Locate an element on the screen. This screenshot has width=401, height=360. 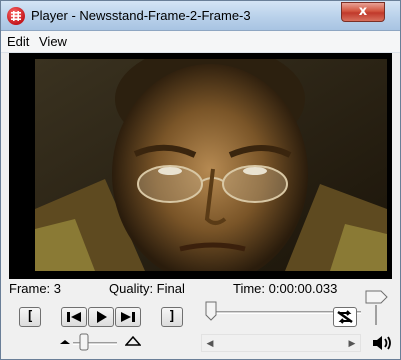
mark-out-icon: ] is located at coordinates (172, 316).